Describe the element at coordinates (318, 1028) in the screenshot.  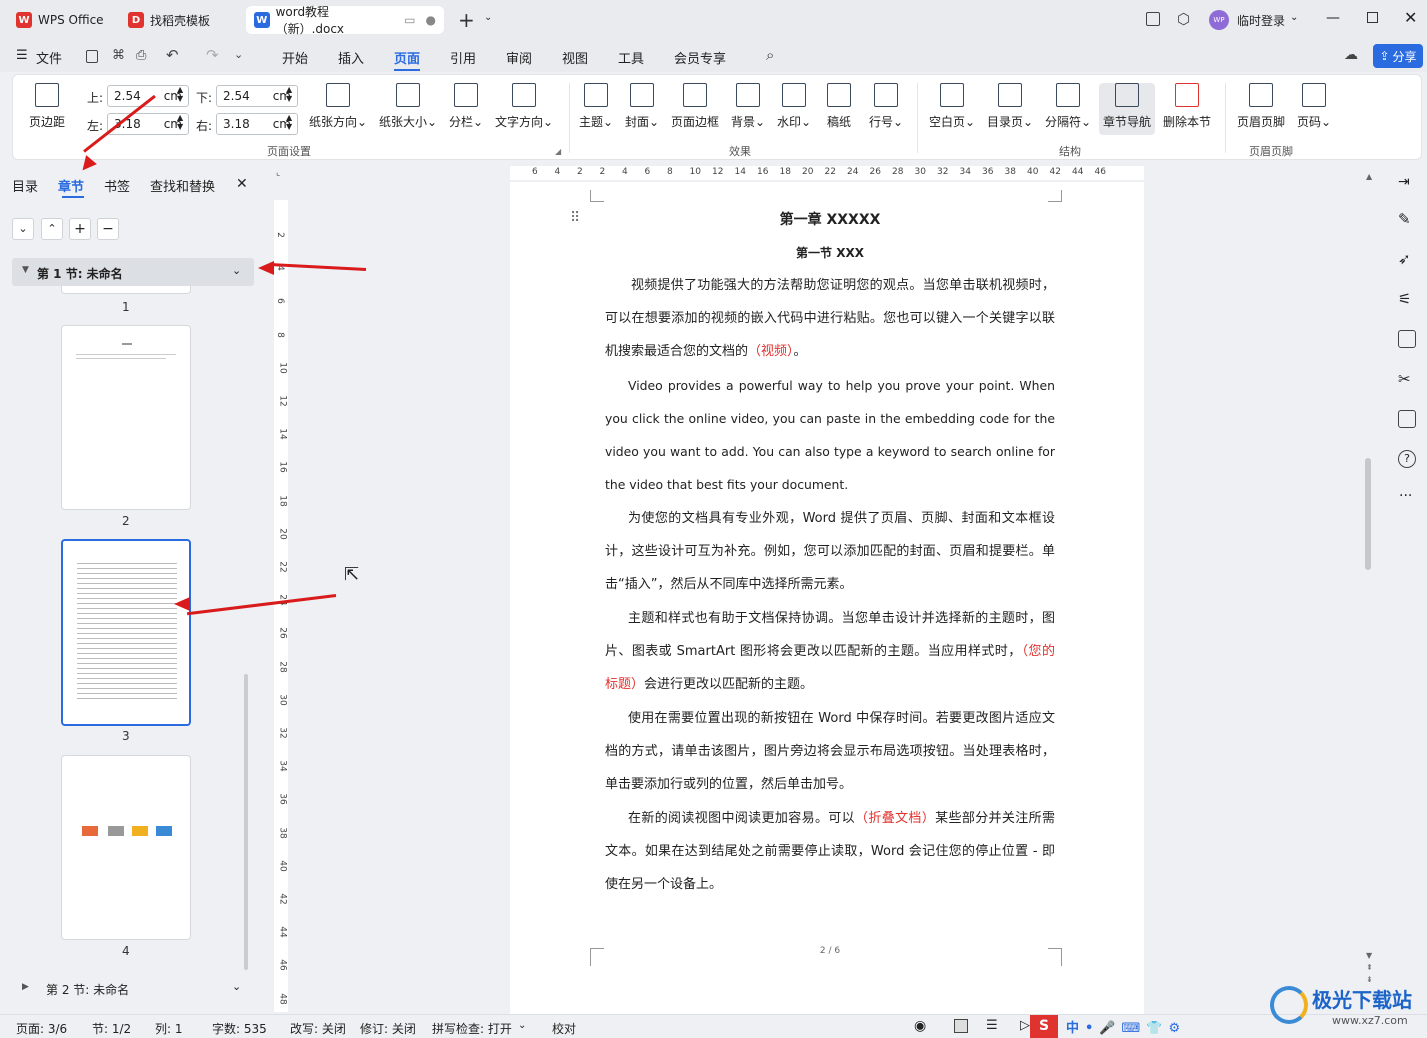
I see `status-overwrite: 改写: 关闭` at that location.